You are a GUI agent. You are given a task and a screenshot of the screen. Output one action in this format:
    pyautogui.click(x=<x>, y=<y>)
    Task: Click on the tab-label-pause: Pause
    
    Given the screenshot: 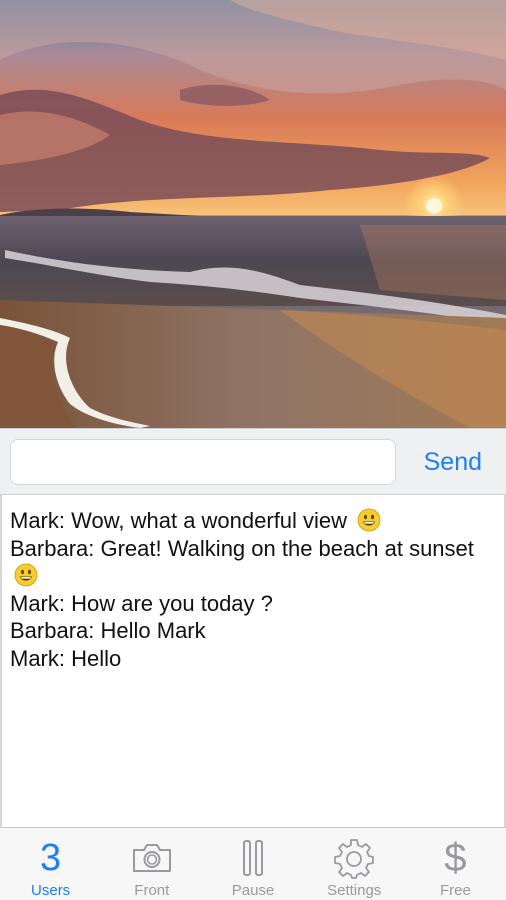 What is the action you would take?
    pyautogui.click(x=253, y=890)
    